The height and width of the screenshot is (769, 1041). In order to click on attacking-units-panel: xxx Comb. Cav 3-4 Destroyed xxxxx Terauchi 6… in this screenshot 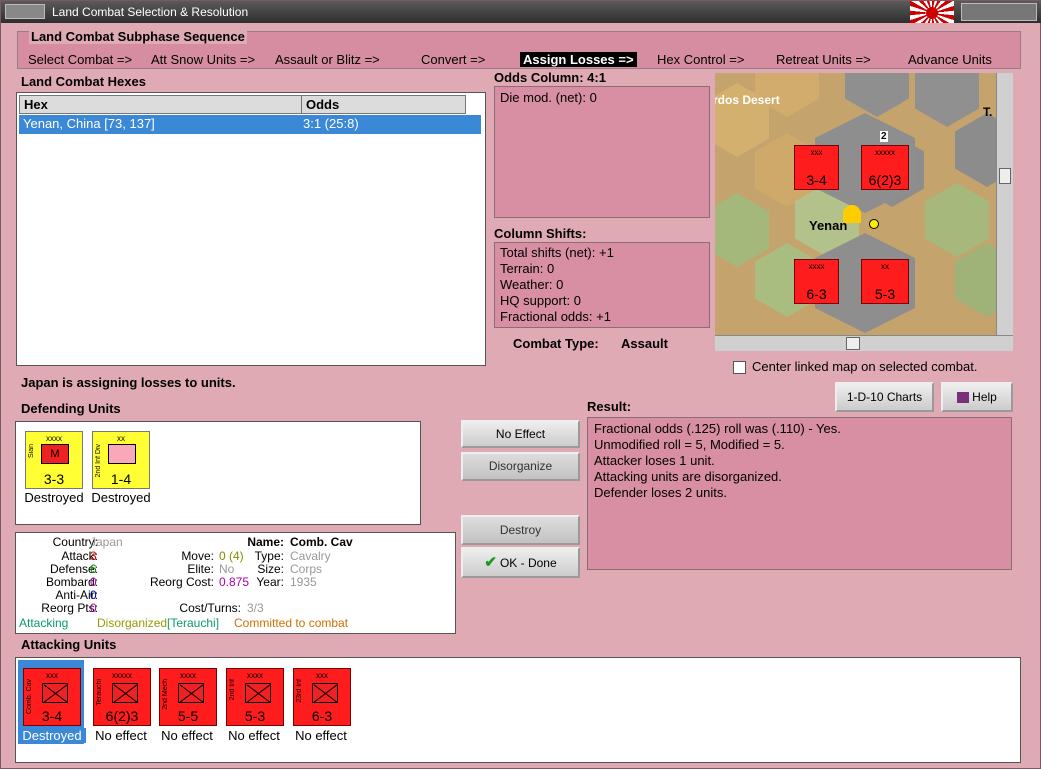, I will do `click(518, 710)`.